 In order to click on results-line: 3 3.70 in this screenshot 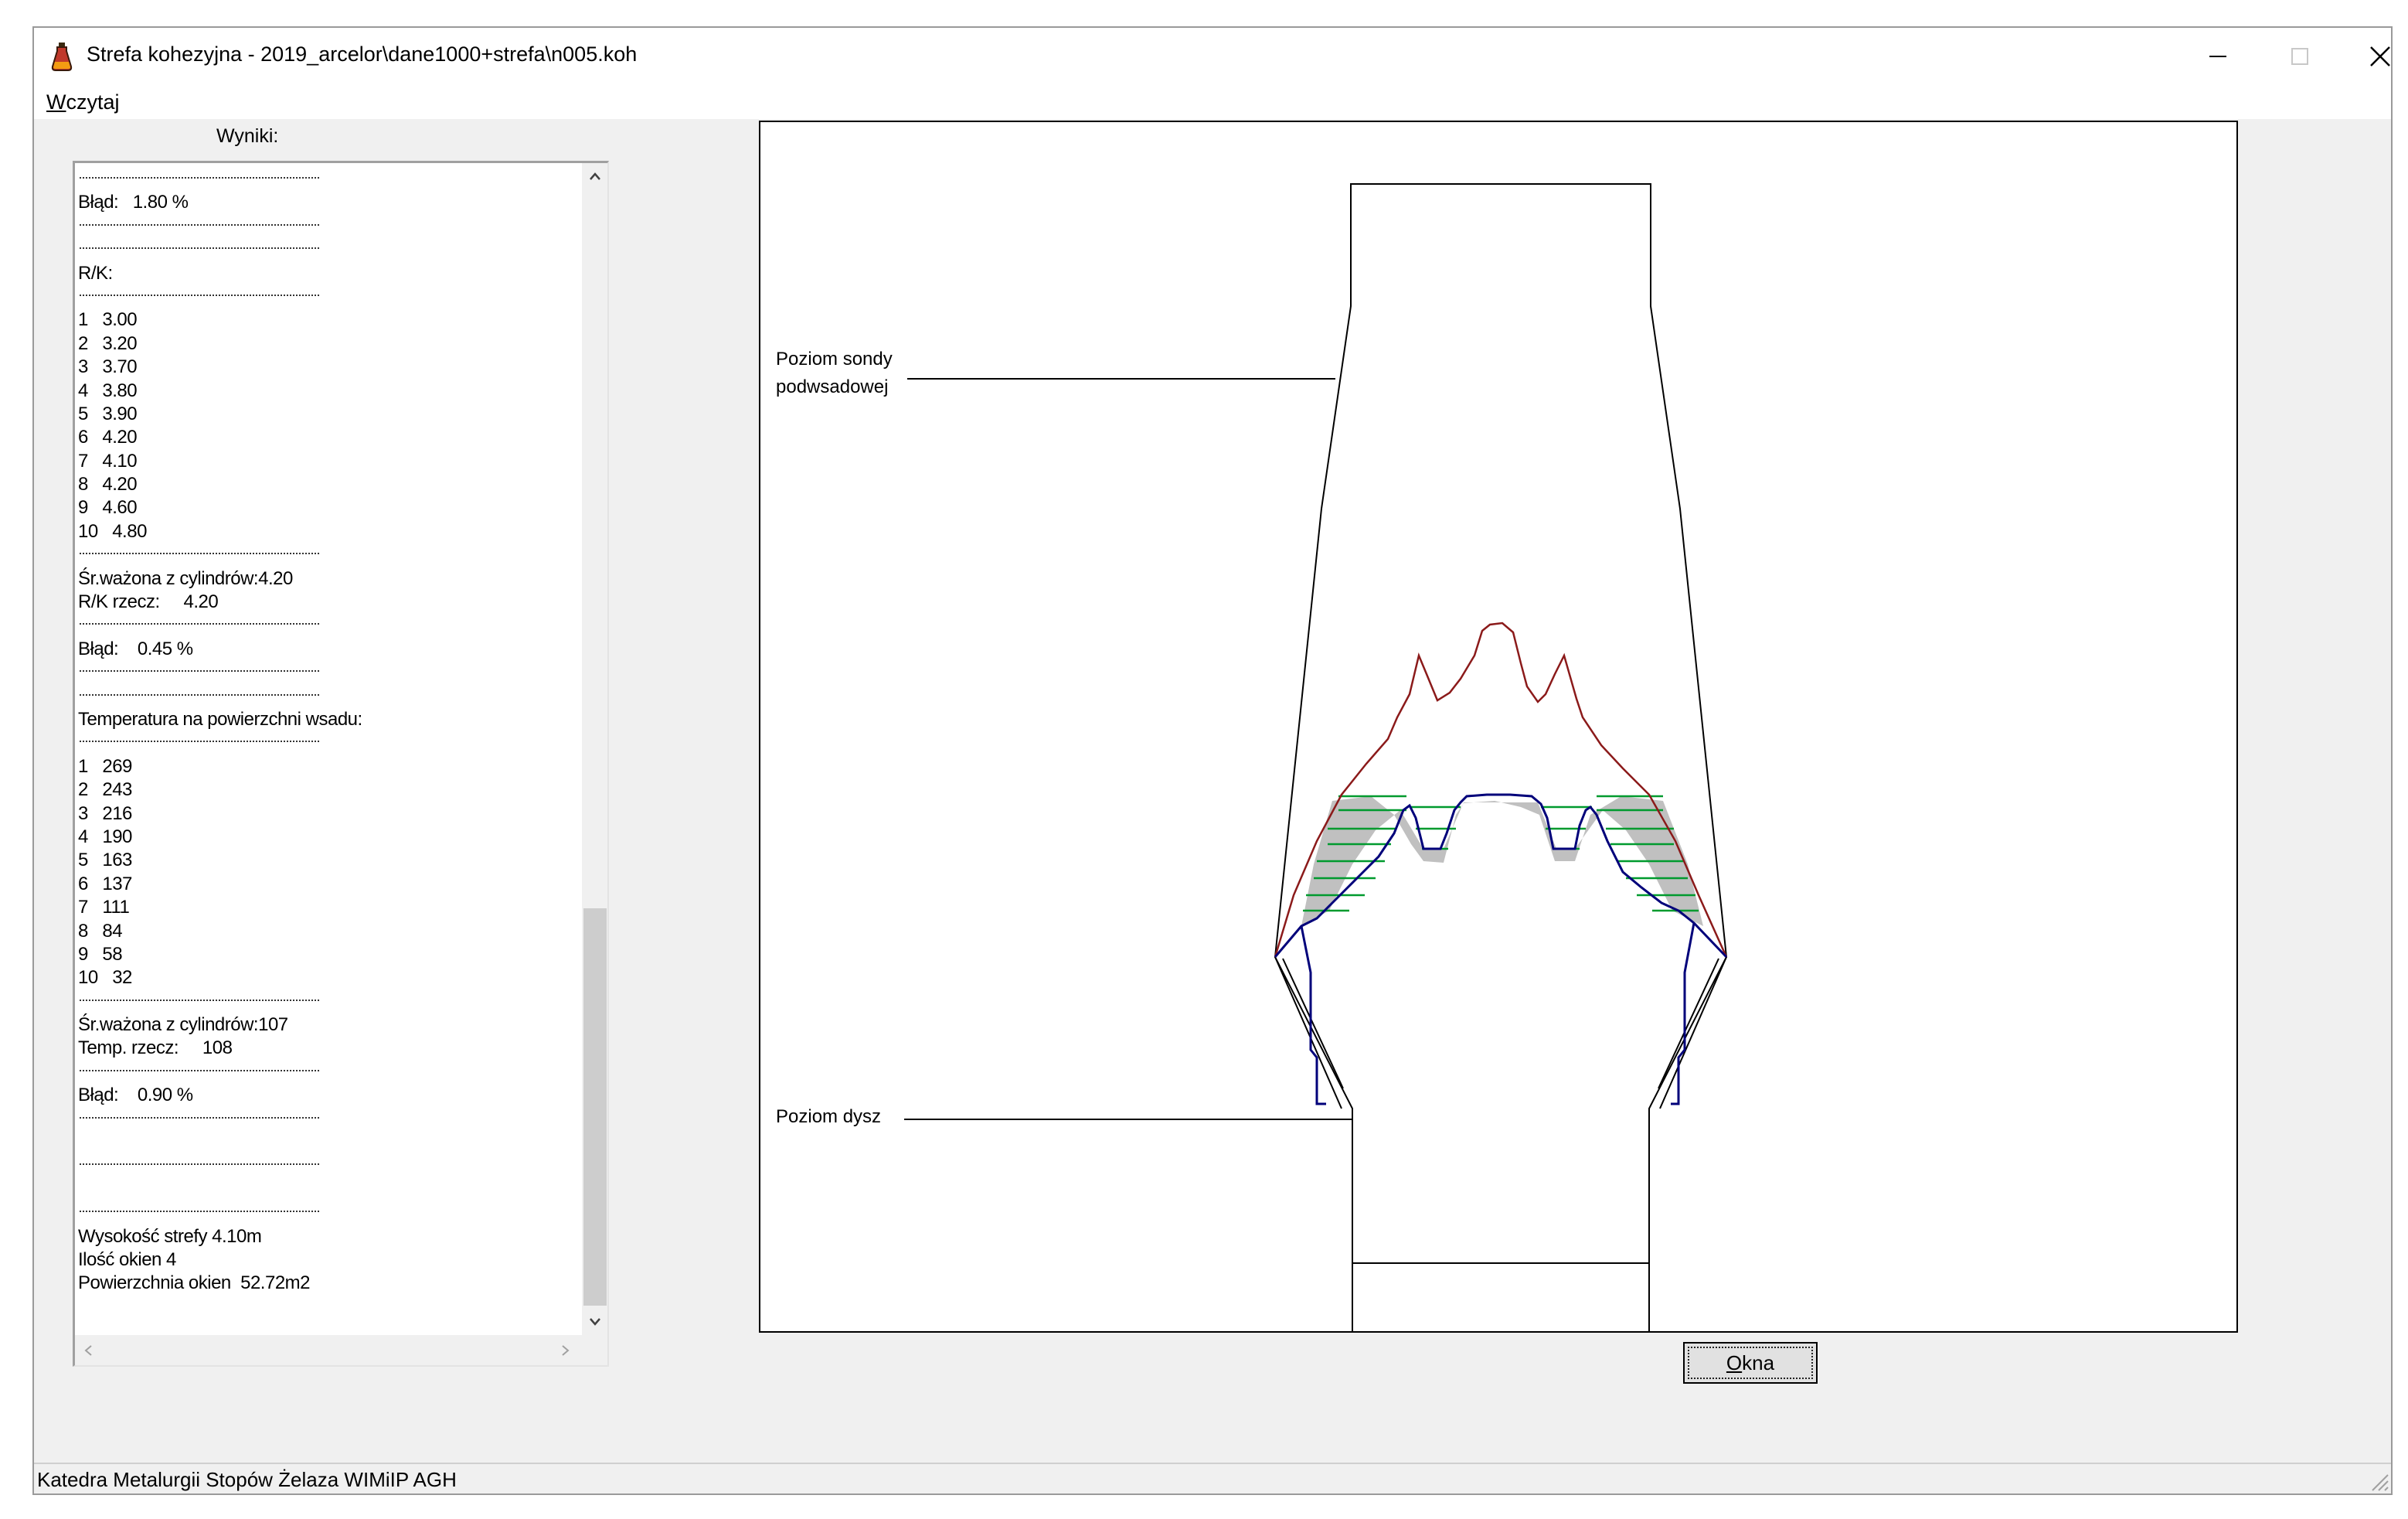, I will do `click(108, 367)`.